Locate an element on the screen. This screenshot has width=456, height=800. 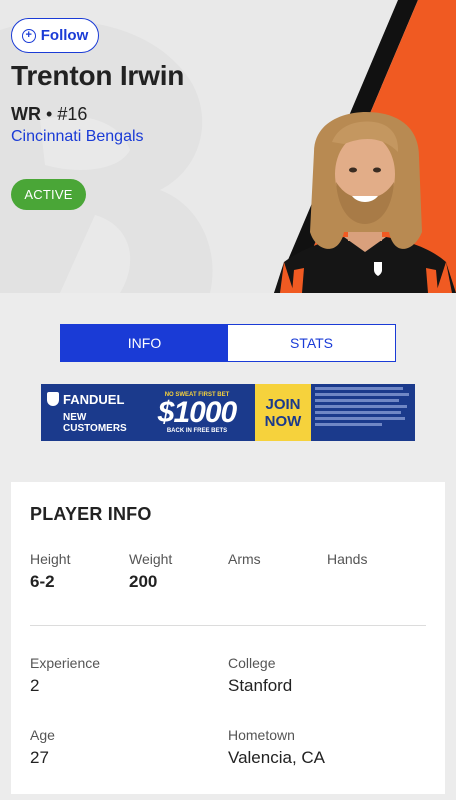
age-label: Age is located at coordinates (42, 735).